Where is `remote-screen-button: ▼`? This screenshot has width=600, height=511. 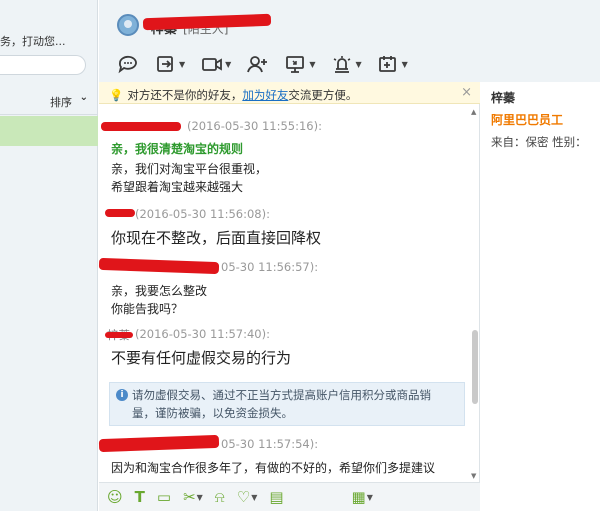
remote-screen-button: ▼ is located at coordinates (300, 64).